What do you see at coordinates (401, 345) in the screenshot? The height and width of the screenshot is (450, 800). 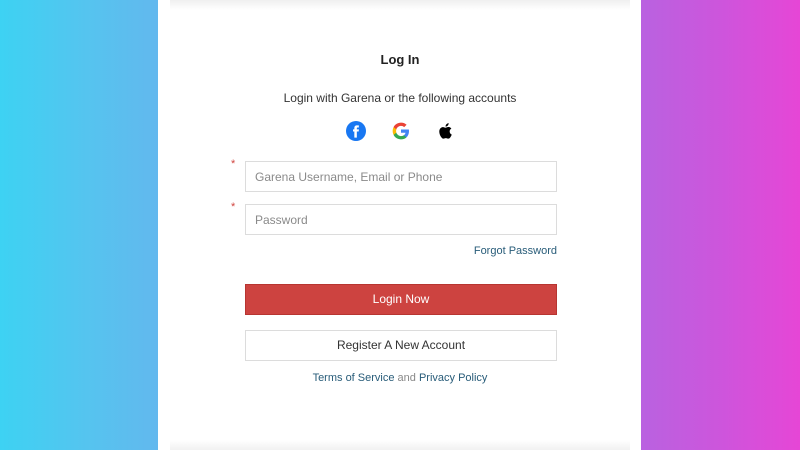 I see `register-button: Register A New Account` at bounding box center [401, 345].